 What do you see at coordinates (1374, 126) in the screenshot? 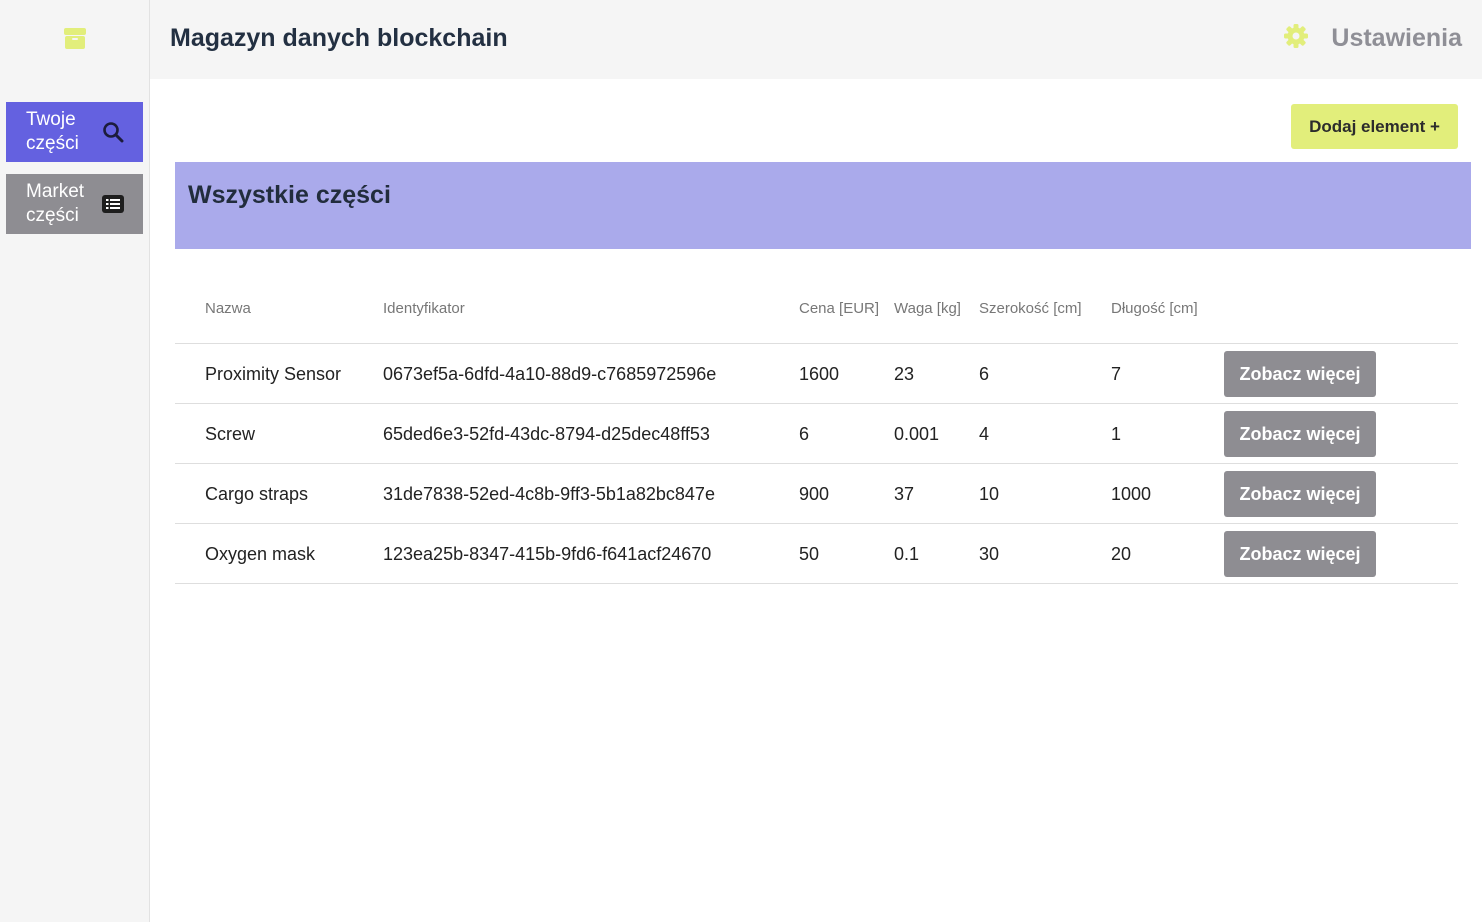
I see `add-element-button: Dodaj element +` at bounding box center [1374, 126].